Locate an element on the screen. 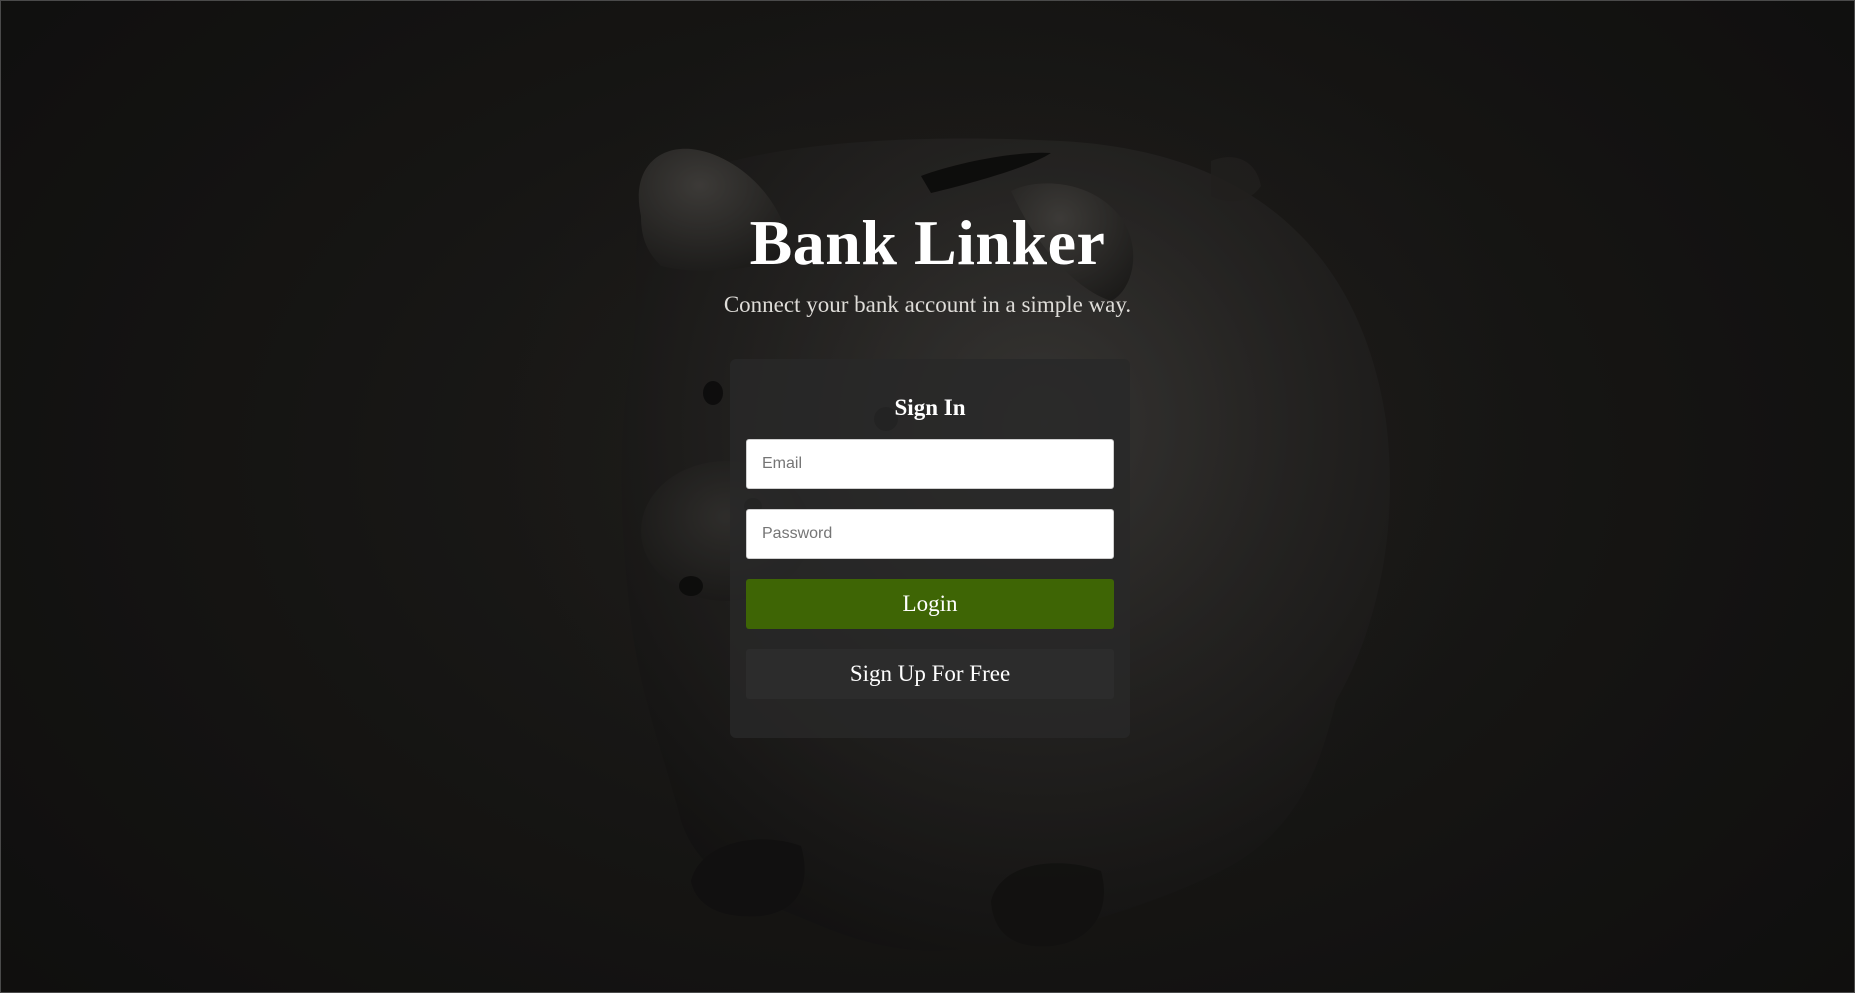  login-button: Login is located at coordinates (930, 604).